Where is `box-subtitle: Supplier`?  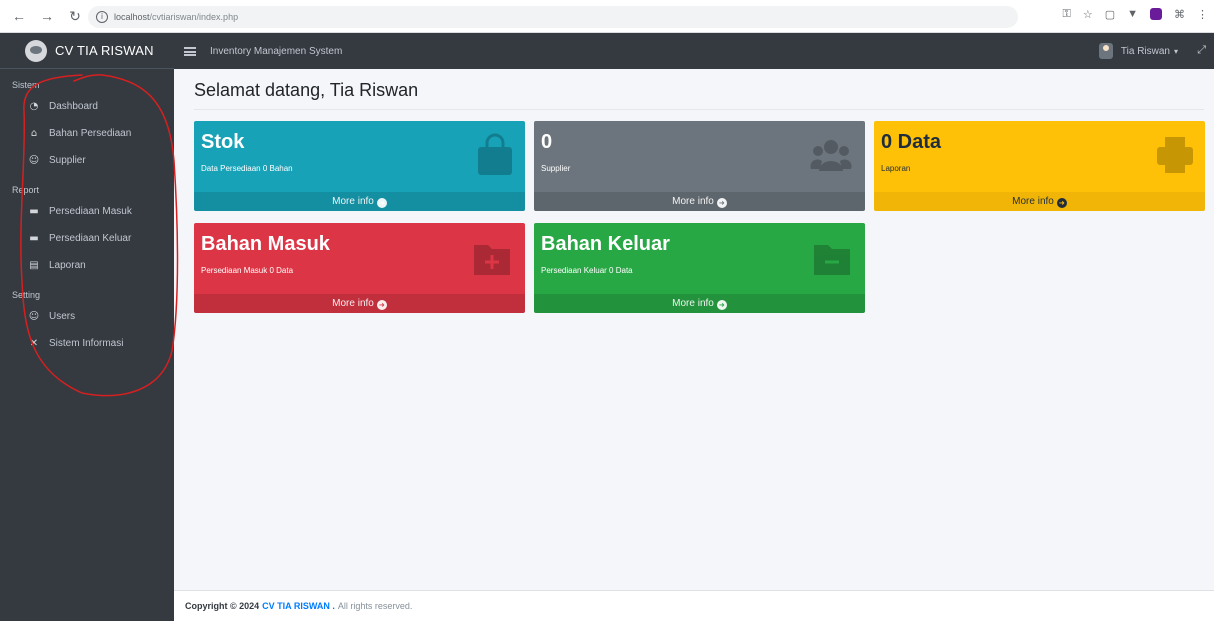
box-subtitle: Supplier is located at coordinates (556, 168).